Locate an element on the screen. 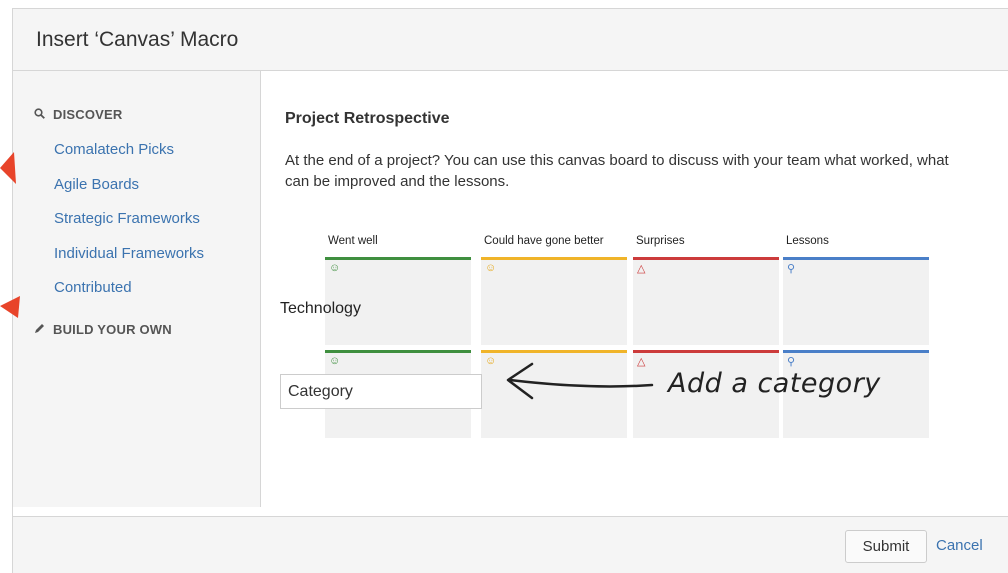 This screenshot has width=1008, height=573. dialog-title: Insert ‘Canvas’ Macro is located at coordinates (137, 39).